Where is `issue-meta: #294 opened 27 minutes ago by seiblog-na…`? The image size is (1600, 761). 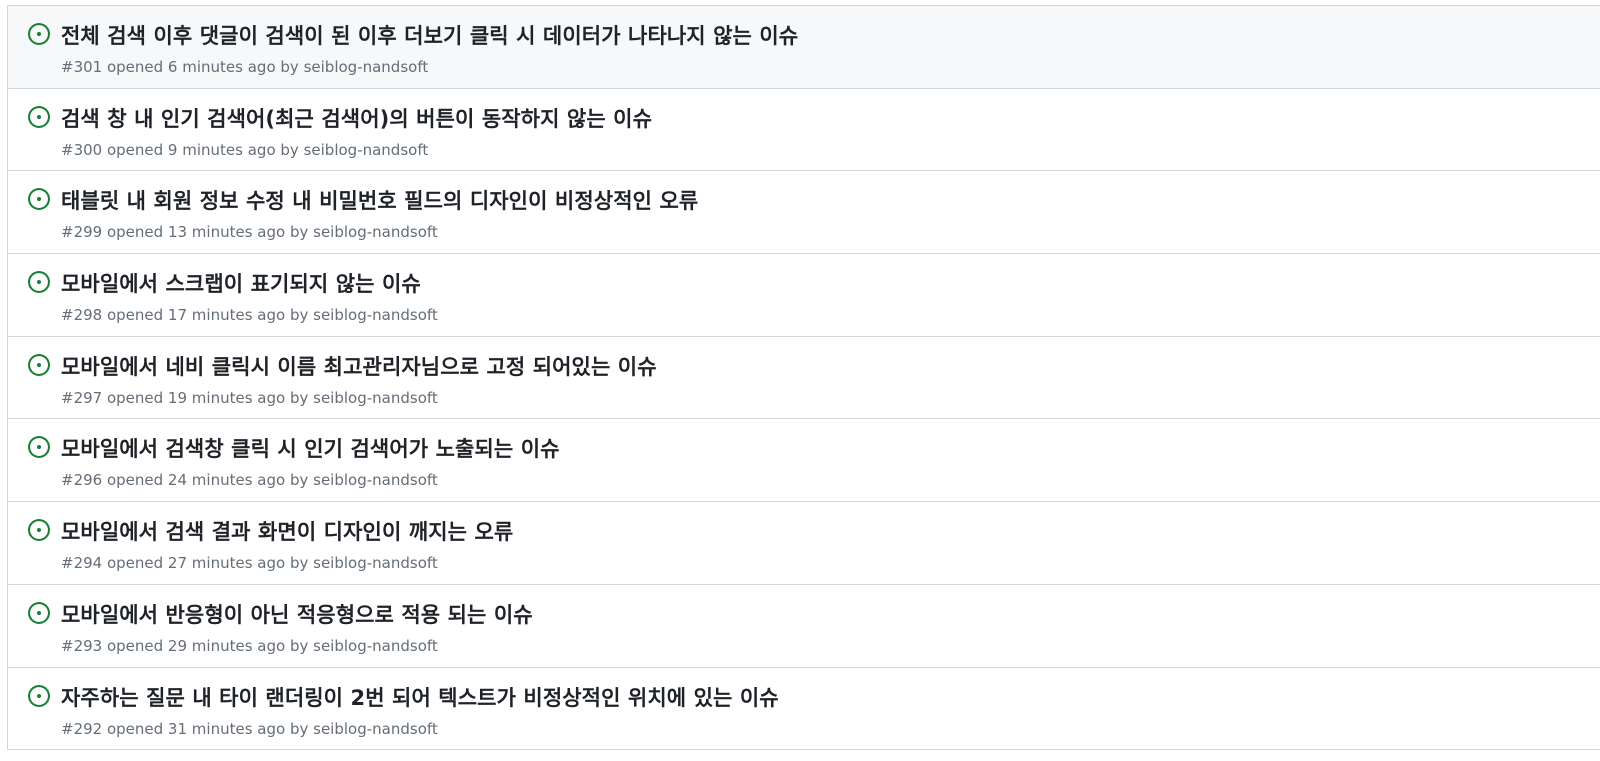 issue-meta: #294 opened 27 minutes ago by seiblog-na… is located at coordinates (249, 563).